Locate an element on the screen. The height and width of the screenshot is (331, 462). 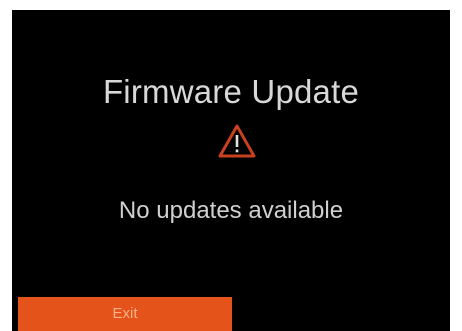
warning-triangle-icon is located at coordinates (237, 141).